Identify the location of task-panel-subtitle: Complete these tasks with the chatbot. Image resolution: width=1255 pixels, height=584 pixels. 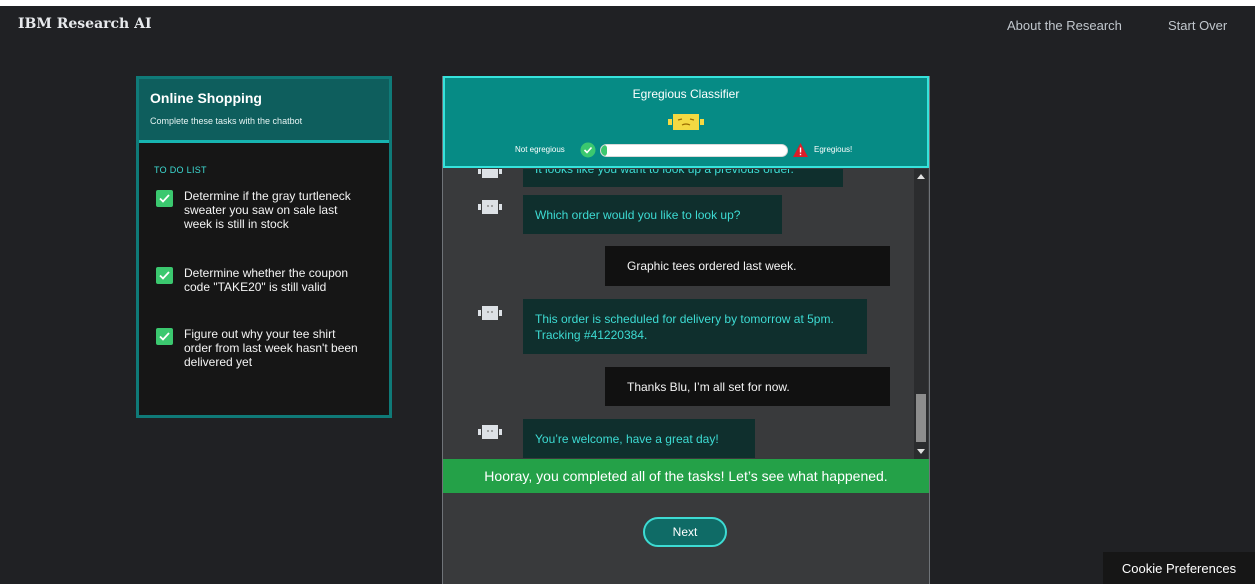
(226, 121).